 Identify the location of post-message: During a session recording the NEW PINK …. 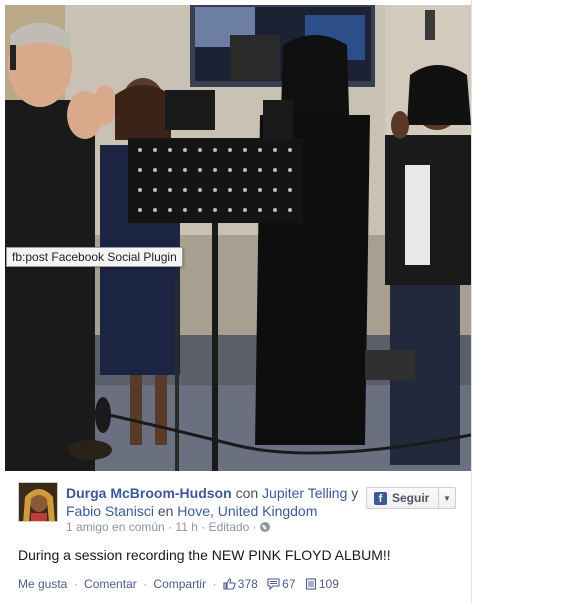
(204, 555).